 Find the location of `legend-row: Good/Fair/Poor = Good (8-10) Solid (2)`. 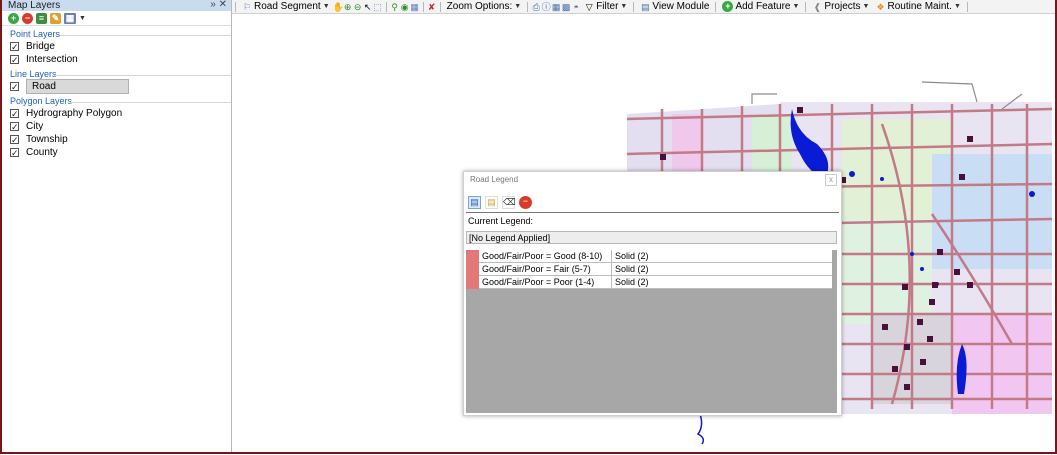

legend-row: Good/Fair/Poor = Good (8-10) Solid (2) is located at coordinates (649, 256).